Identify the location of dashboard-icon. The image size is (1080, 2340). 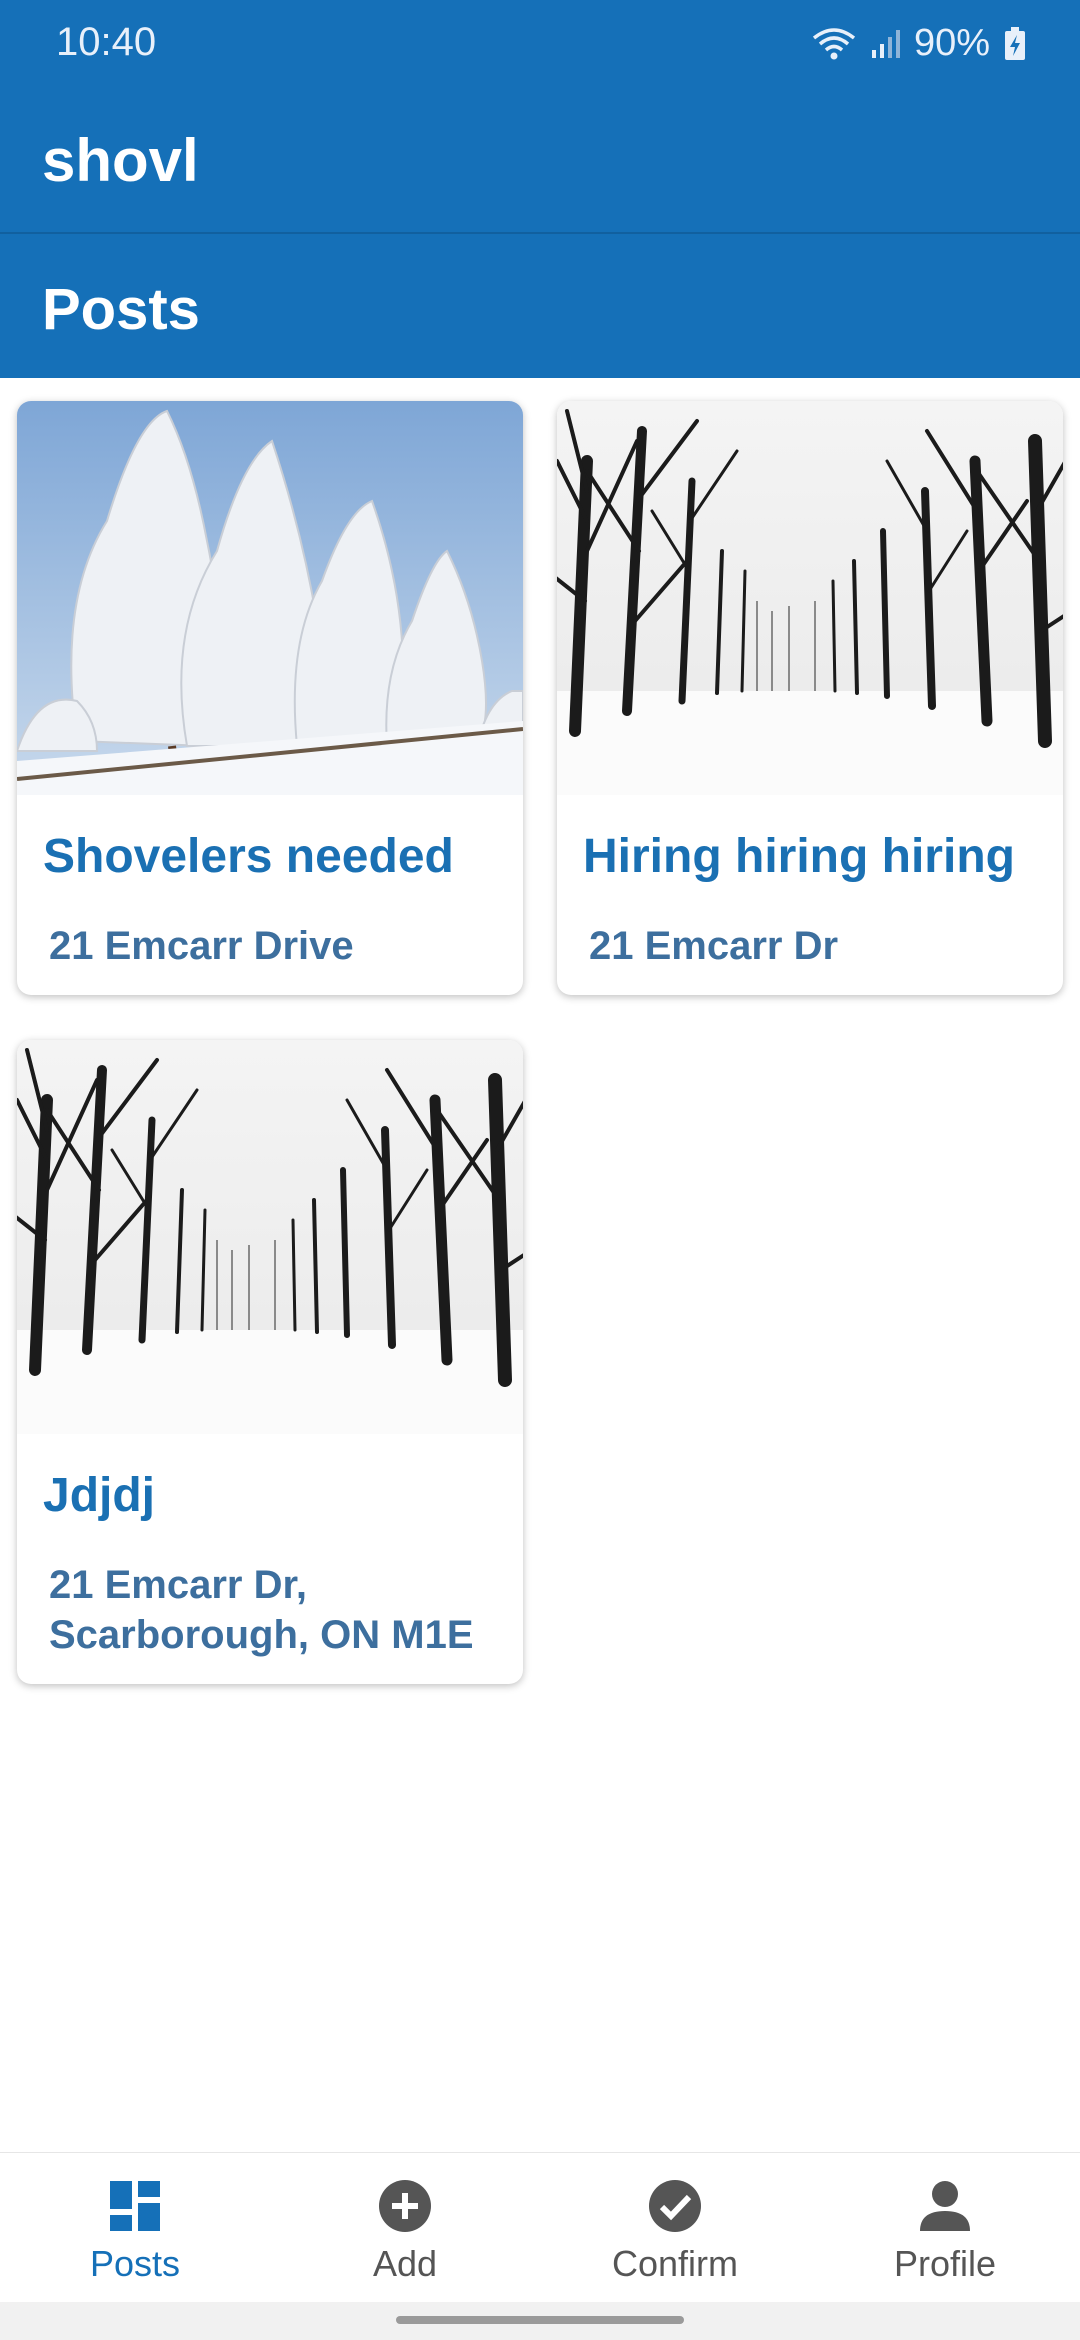
(135, 2206).